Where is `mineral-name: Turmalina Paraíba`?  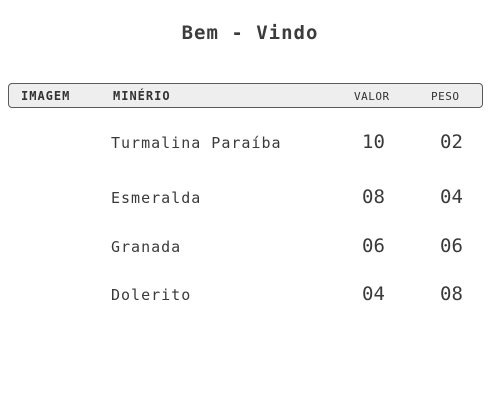
mineral-name: Turmalina Paraíba is located at coordinates (196, 143).